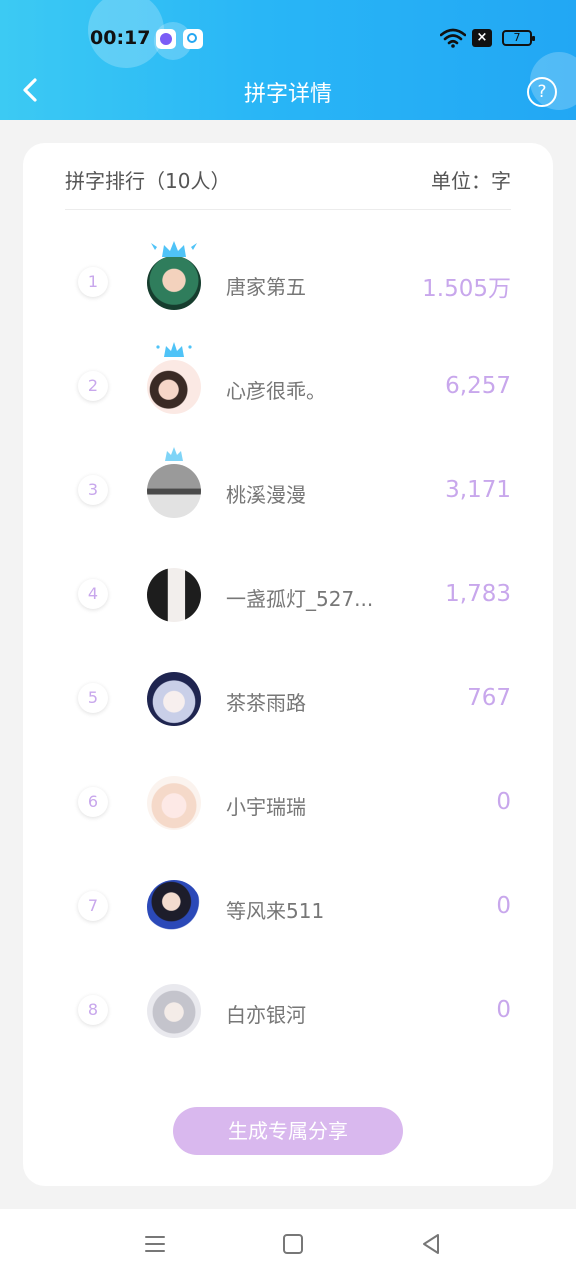  I want to click on back-nav-button, so click(431, 1244).